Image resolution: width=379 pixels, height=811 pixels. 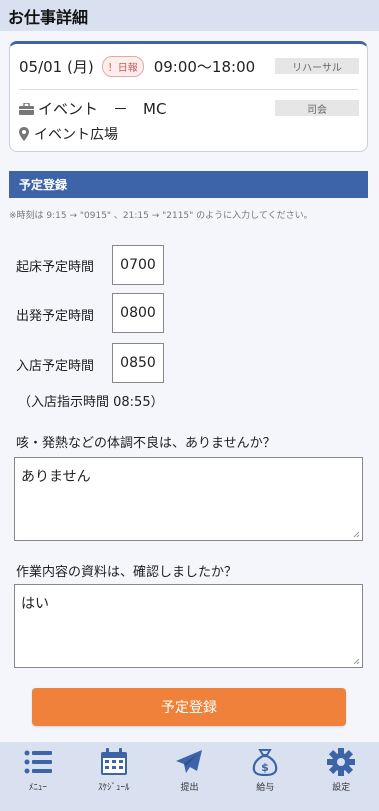 What do you see at coordinates (189, 761) in the screenshot?
I see `paper-plane-icon` at bounding box center [189, 761].